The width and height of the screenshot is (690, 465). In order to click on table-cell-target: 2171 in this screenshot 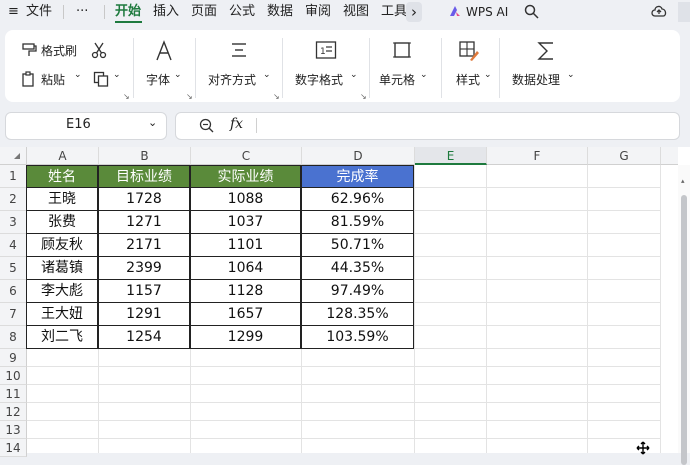, I will do `click(144, 245)`.